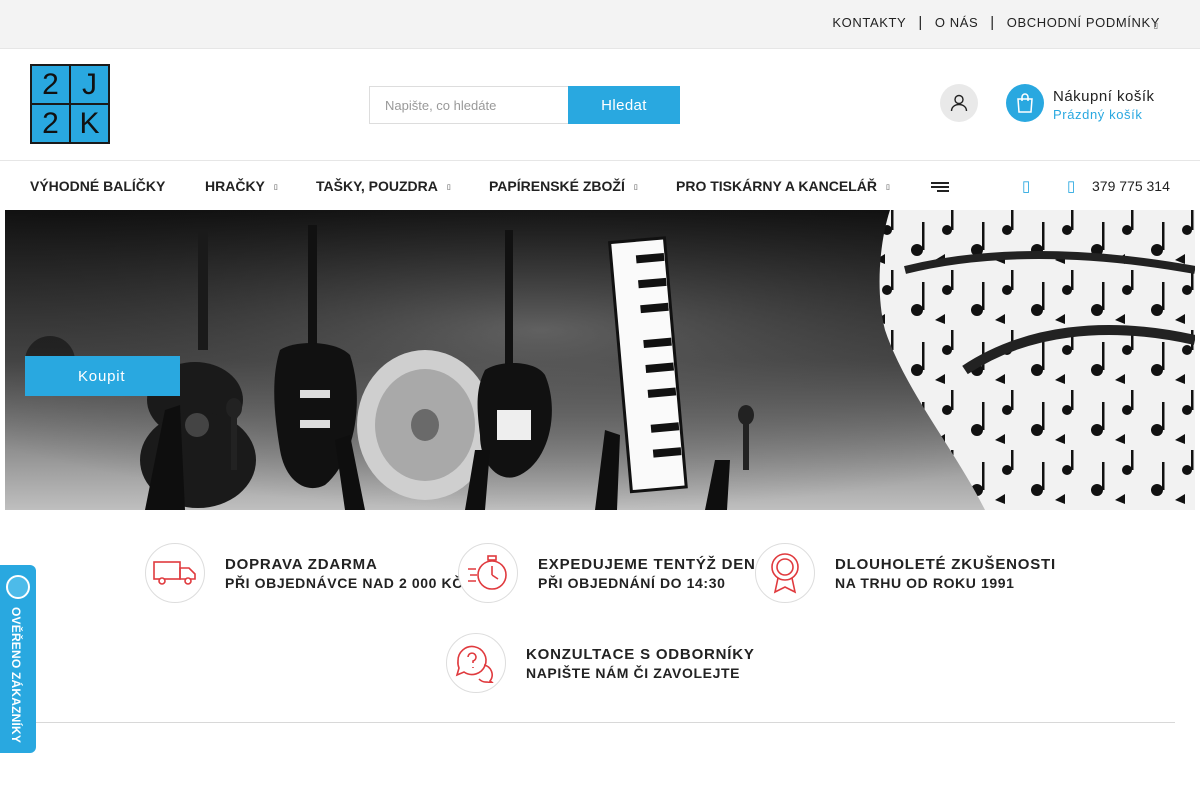 Image resolution: width=1200 pixels, height=800 pixels. Describe the element at coordinates (776, 186) in the screenshot. I see `nav-item-label: PRO TISKÁRNY A KANCELÁŘ` at that location.